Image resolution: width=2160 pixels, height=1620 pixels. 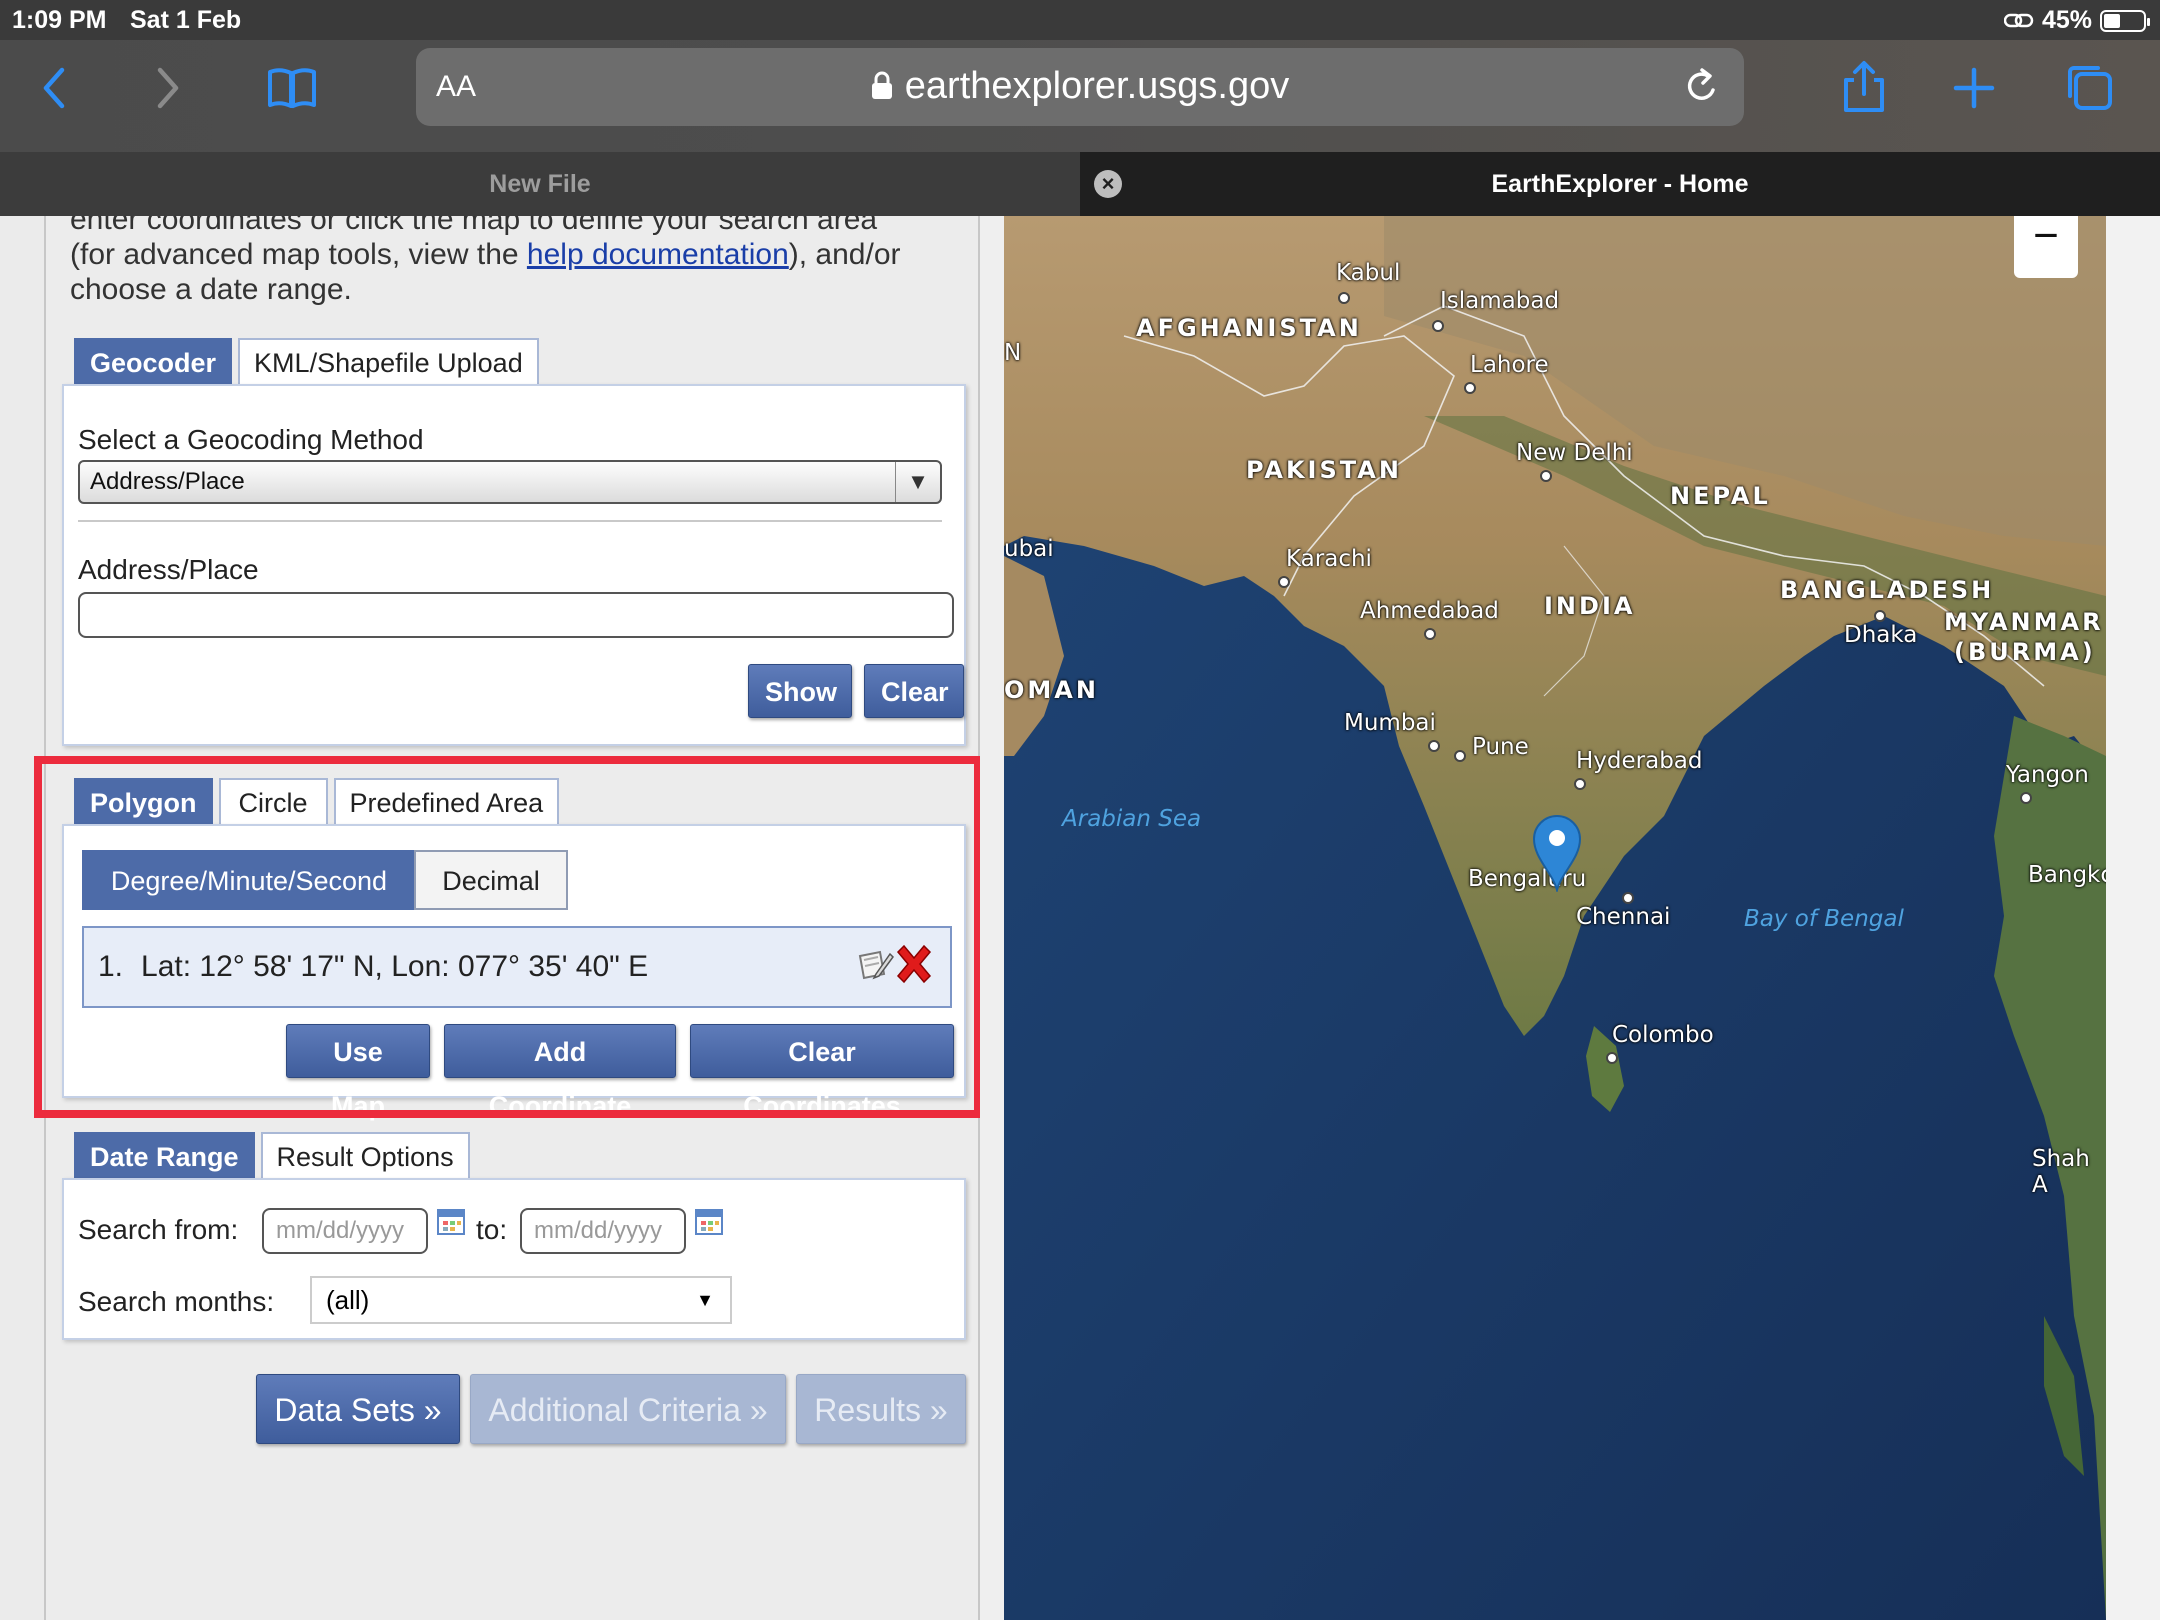 I want to click on decimal-format-button: Decimal, so click(x=491, y=880).